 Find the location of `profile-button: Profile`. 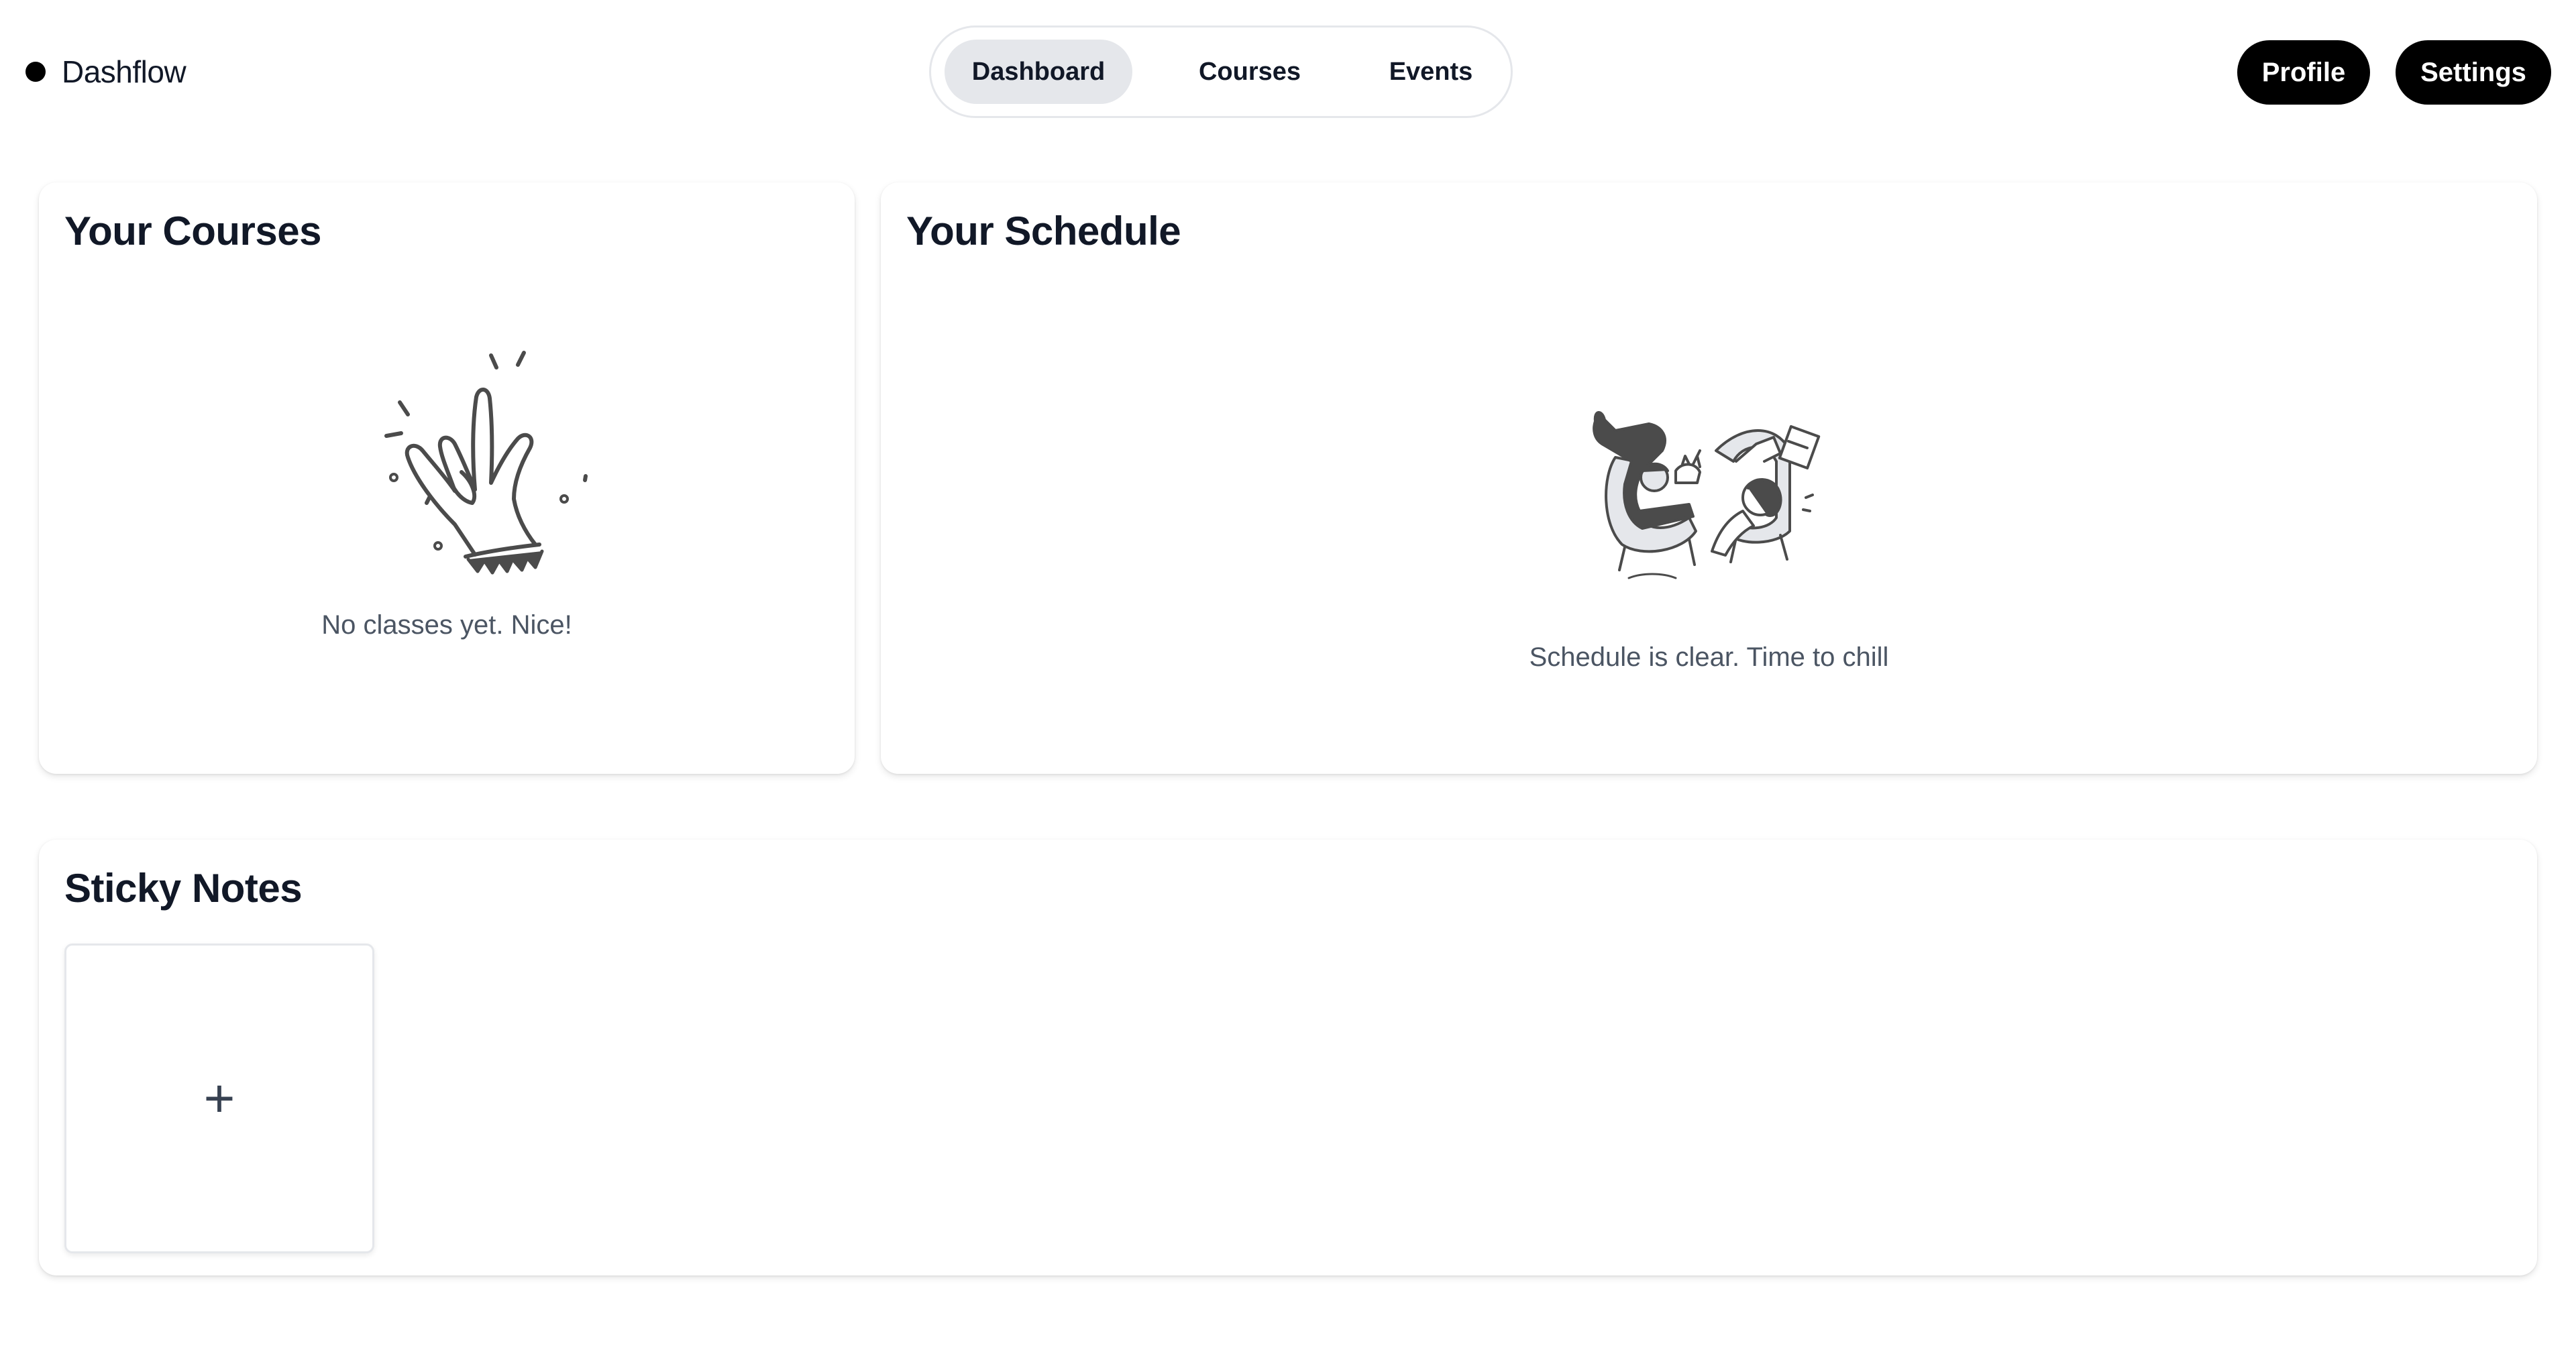

profile-button: Profile is located at coordinates (2303, 72).